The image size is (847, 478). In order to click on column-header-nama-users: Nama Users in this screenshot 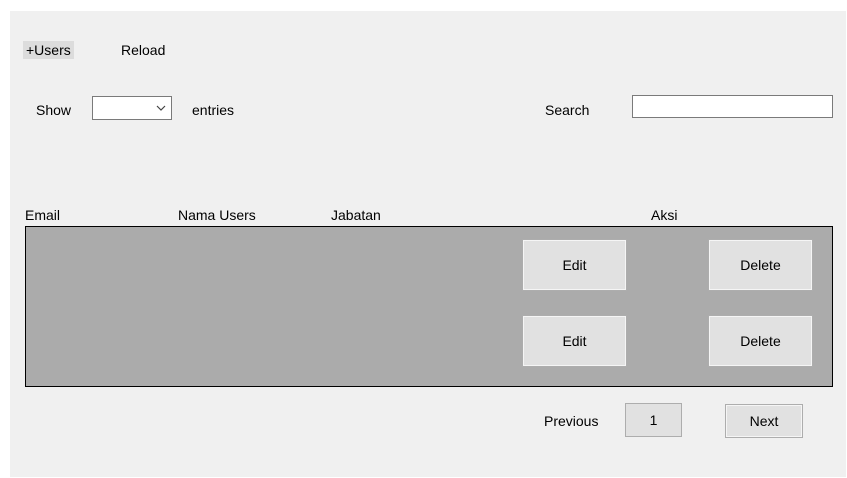, I will do `click(217, 215)`.